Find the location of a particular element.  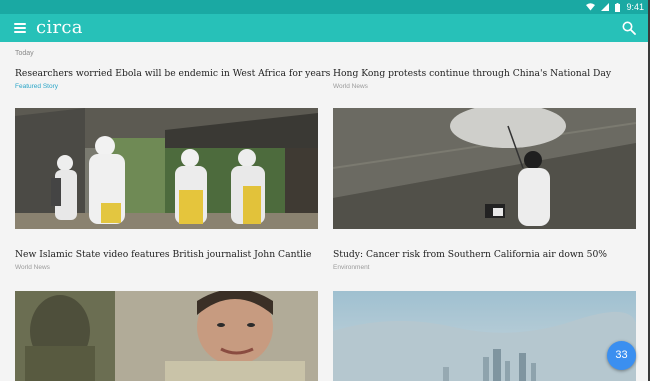

story-image-la-air is located at coordinates (484, 336).